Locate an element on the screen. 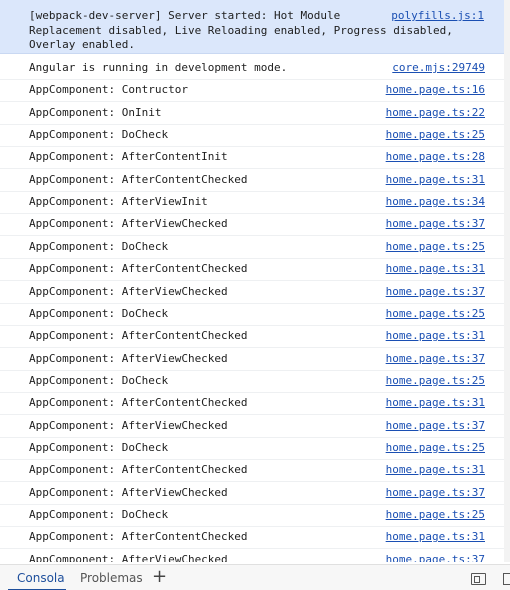 The width and height of the screenshot is (510, 590). source-link: home.page.ts:22 is located at coordinates (435, 113).